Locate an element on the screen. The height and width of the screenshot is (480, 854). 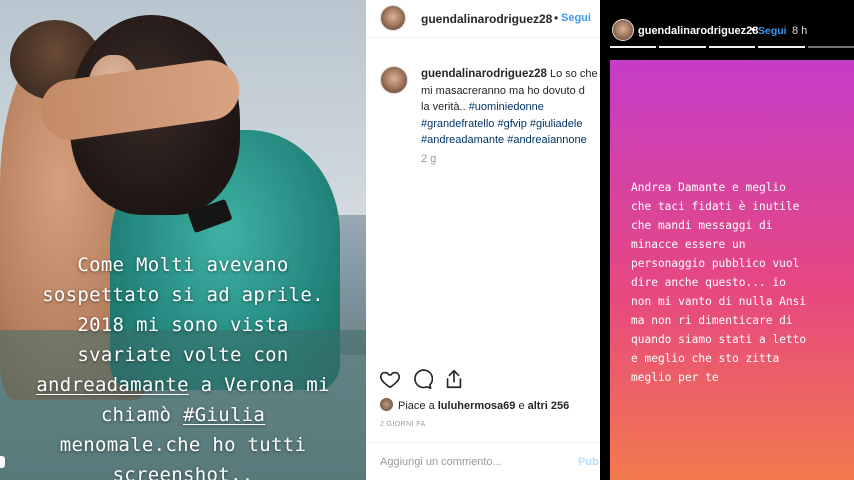
add-comment-bar: Aggiungi un commento... Pub is located at coordinates (483, 461).